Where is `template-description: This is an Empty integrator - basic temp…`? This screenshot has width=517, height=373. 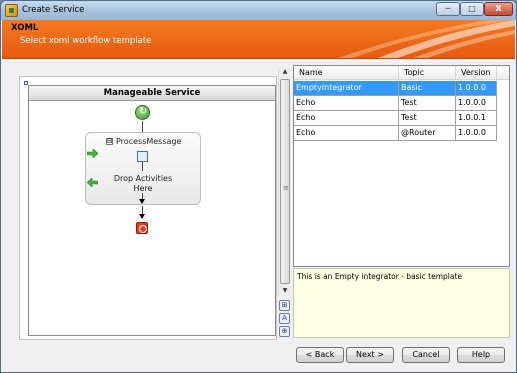 template-description: This is an Empty integrator - basic temp… is located at coordinates (380, 276).